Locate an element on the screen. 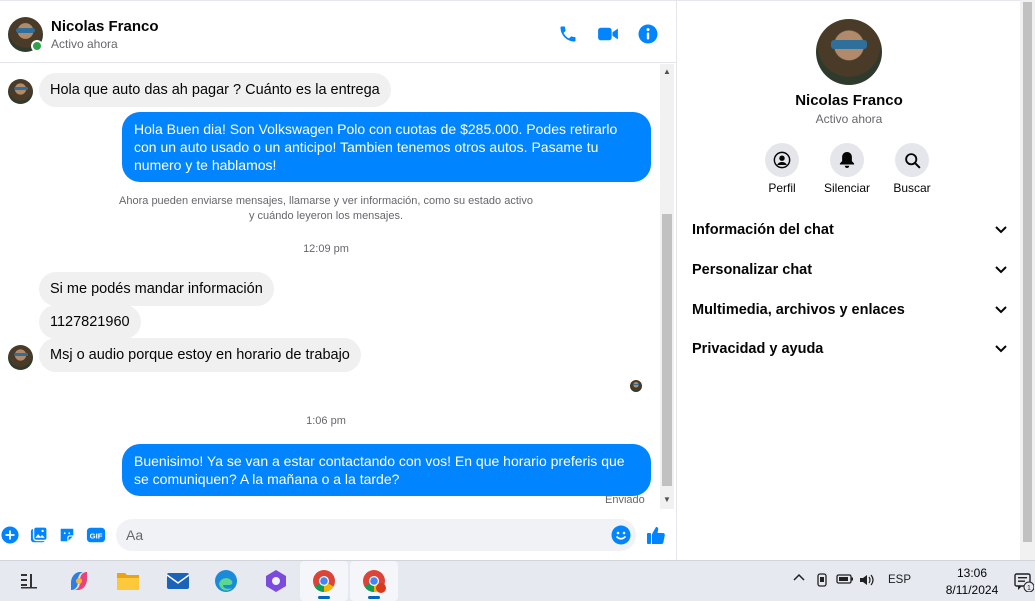 This screenshot has height=601, width=1035. section-privacy-help: Privacidad y ayuda is located at coordinates (849, 349).